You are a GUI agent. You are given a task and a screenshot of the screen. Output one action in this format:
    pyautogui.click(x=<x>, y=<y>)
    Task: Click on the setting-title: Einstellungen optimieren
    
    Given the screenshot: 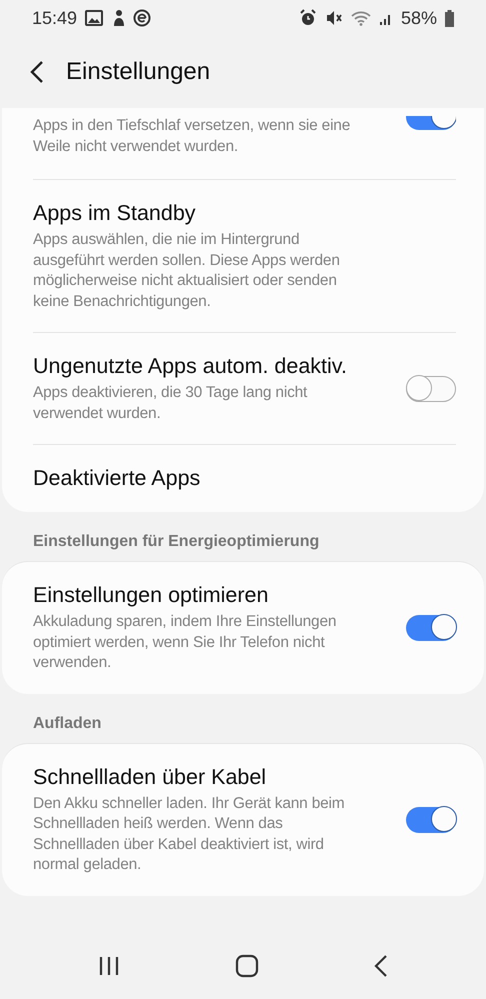 What is the action you would take?
    pyautogui.click(x=201, y=595)
    